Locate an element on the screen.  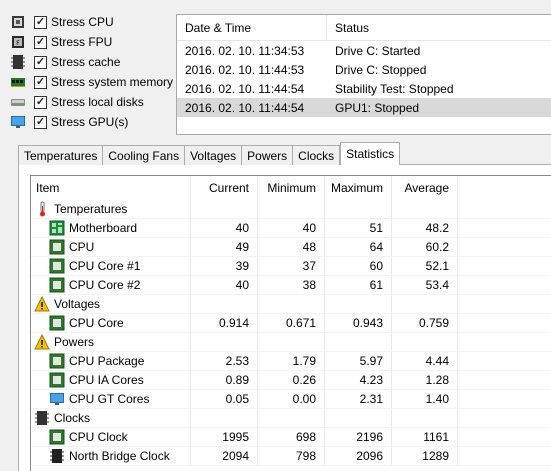
log-datetime: 2016. 02. 10. 11:34:53 is located at coordinates (245, 50).